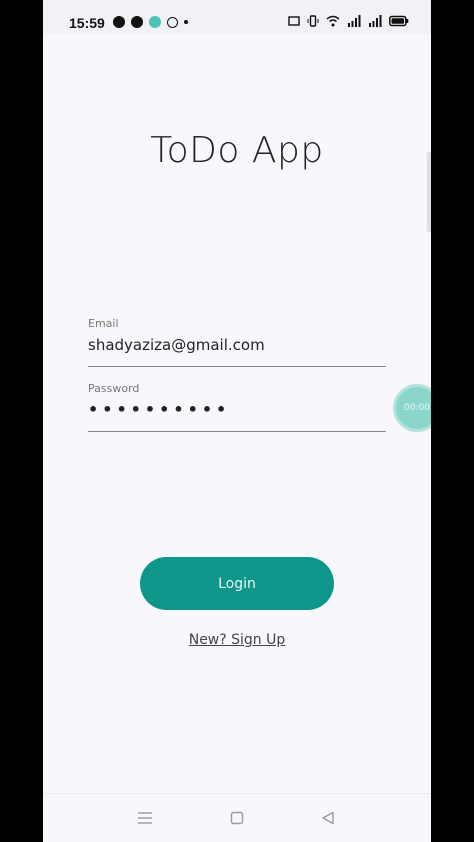 Image resolution: width=474 pixels, height=842 pixels. I want to click on system-icons, so click(348, 21).